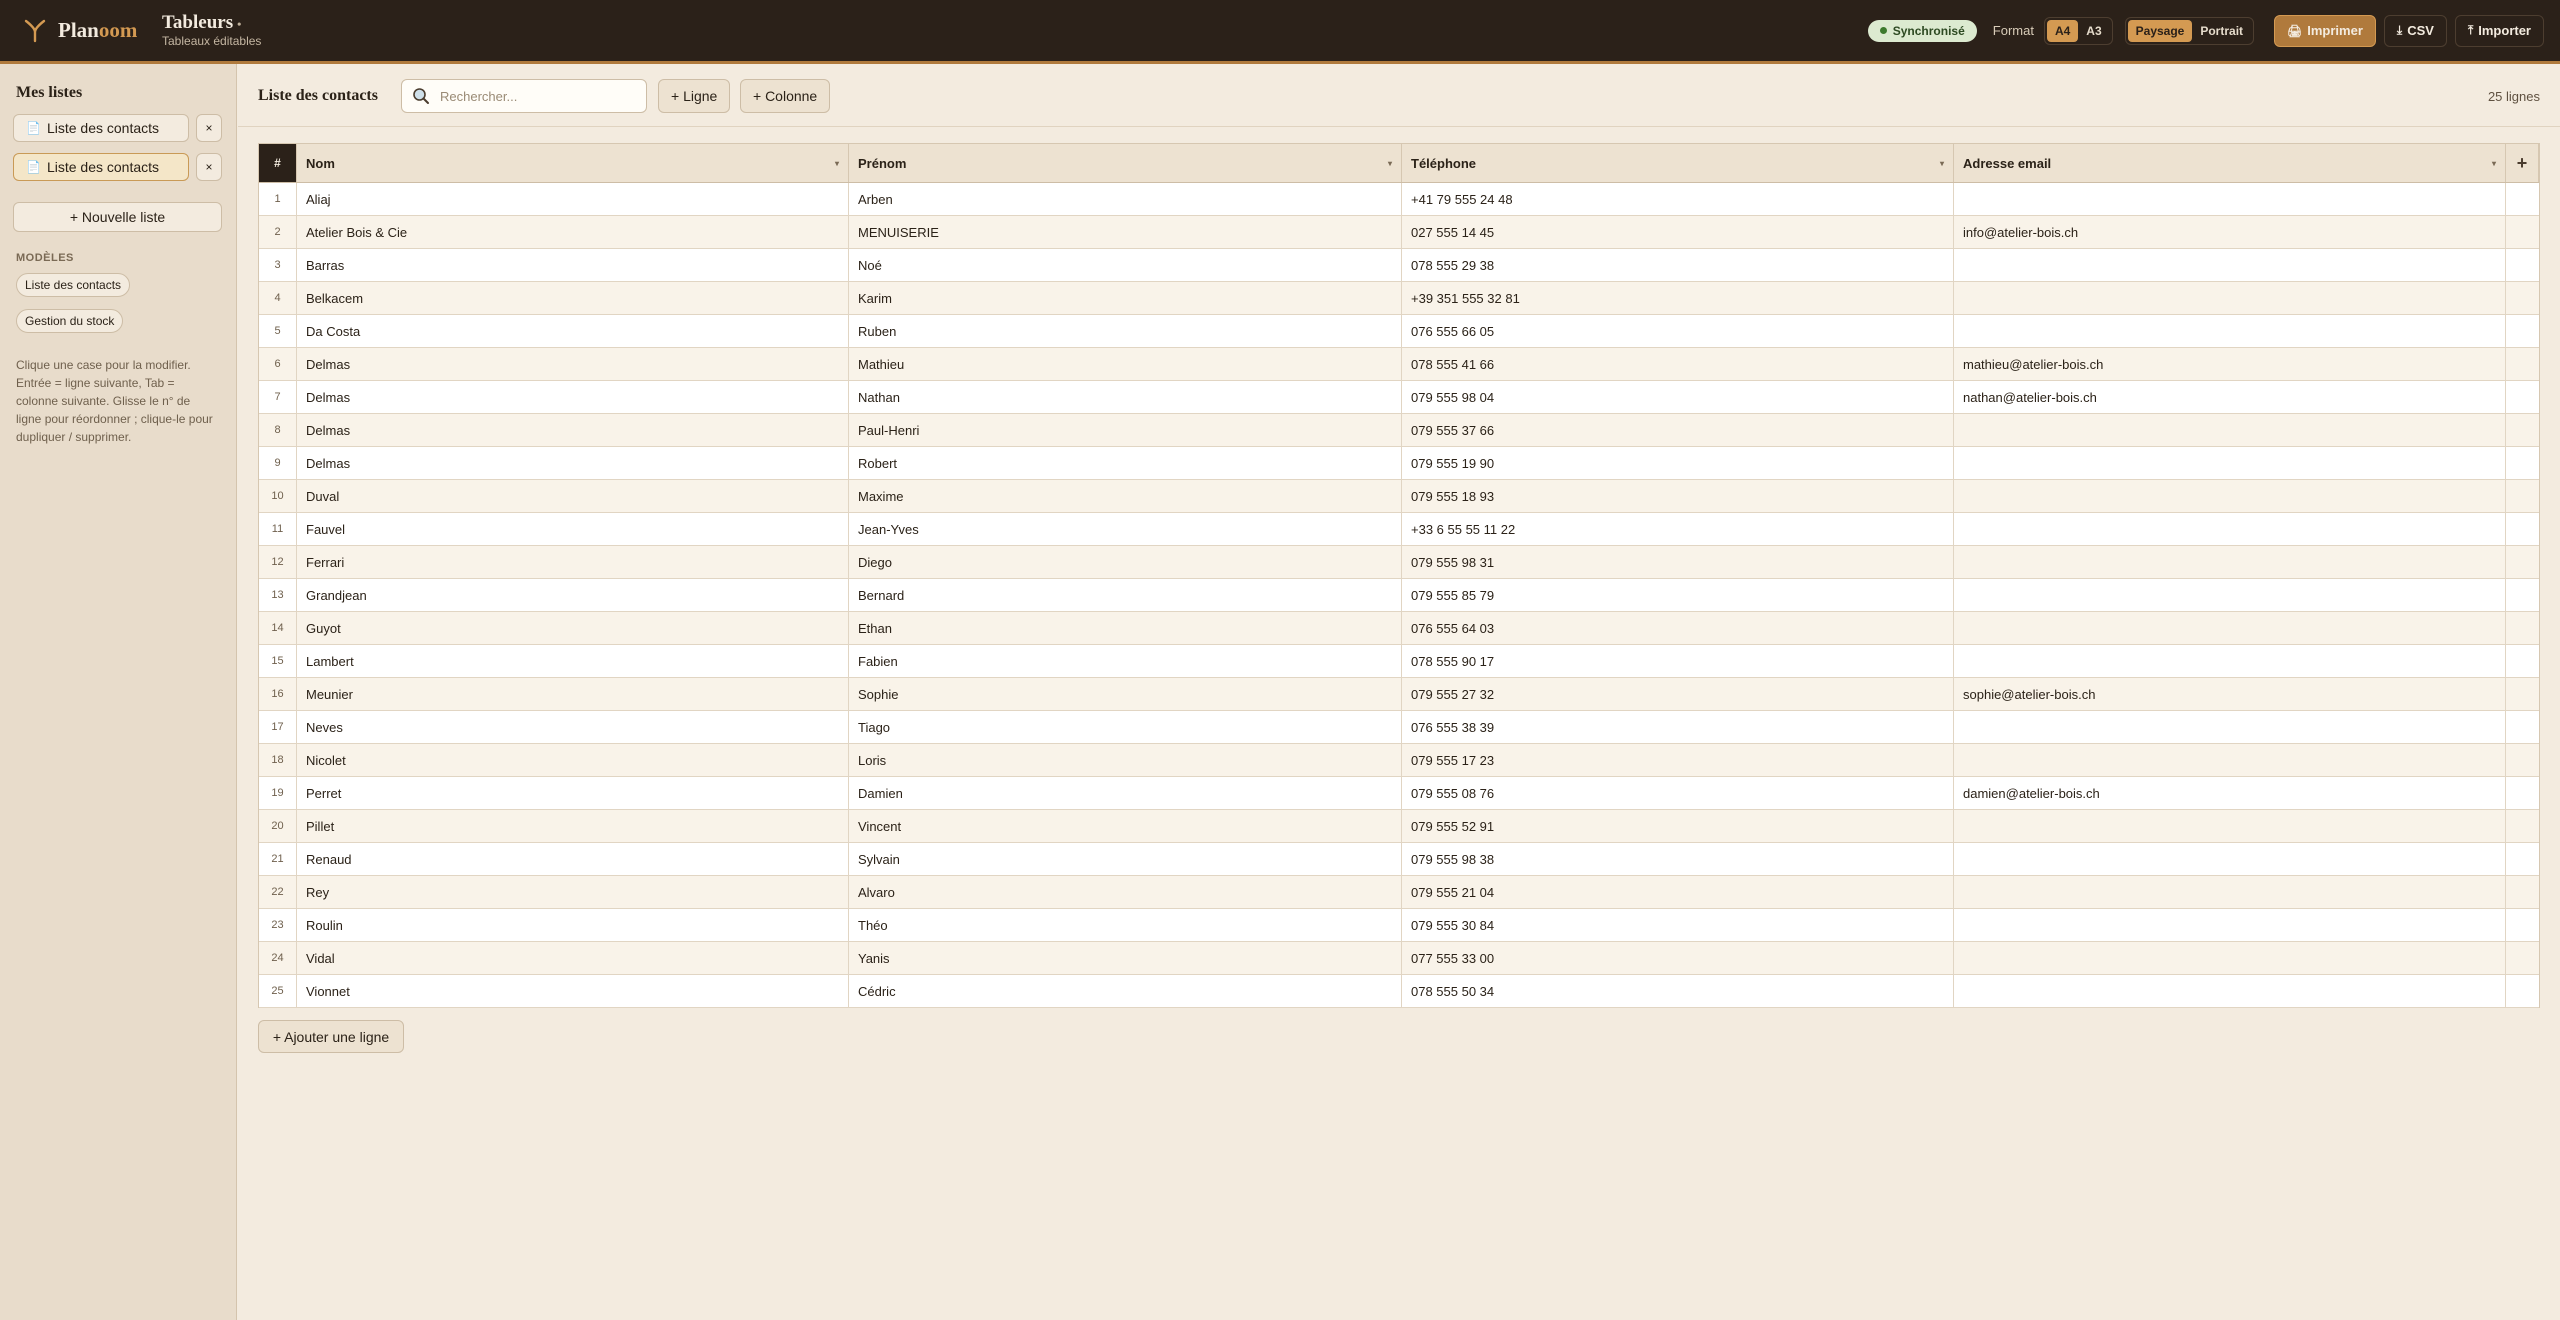 The height and width of the screenshot is (1320, 2560). I want to click on cell-telephone: 078 555 50 34, so click(1678, 991).